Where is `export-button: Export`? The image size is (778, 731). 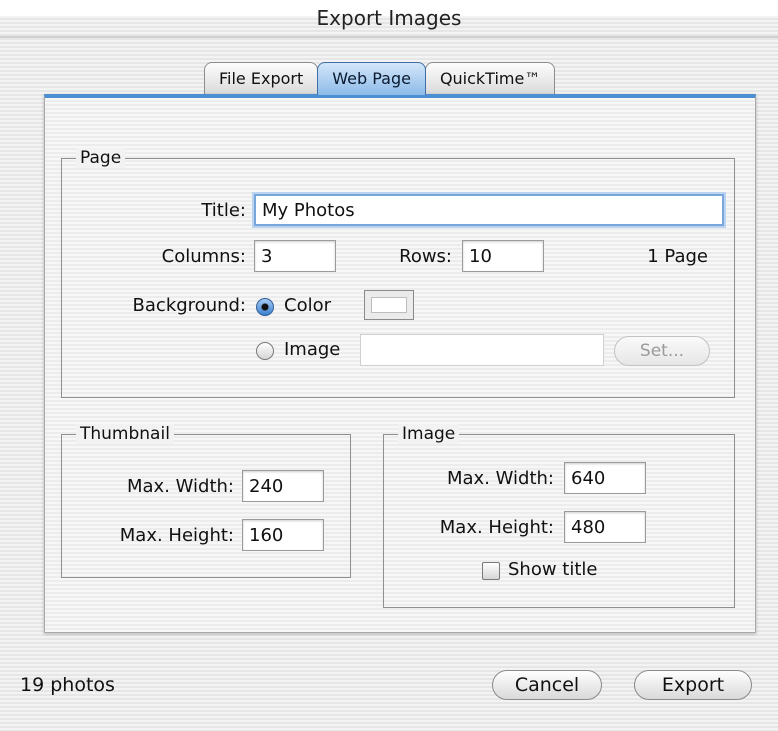
export-button: Export is located at coordinates (693, 685).